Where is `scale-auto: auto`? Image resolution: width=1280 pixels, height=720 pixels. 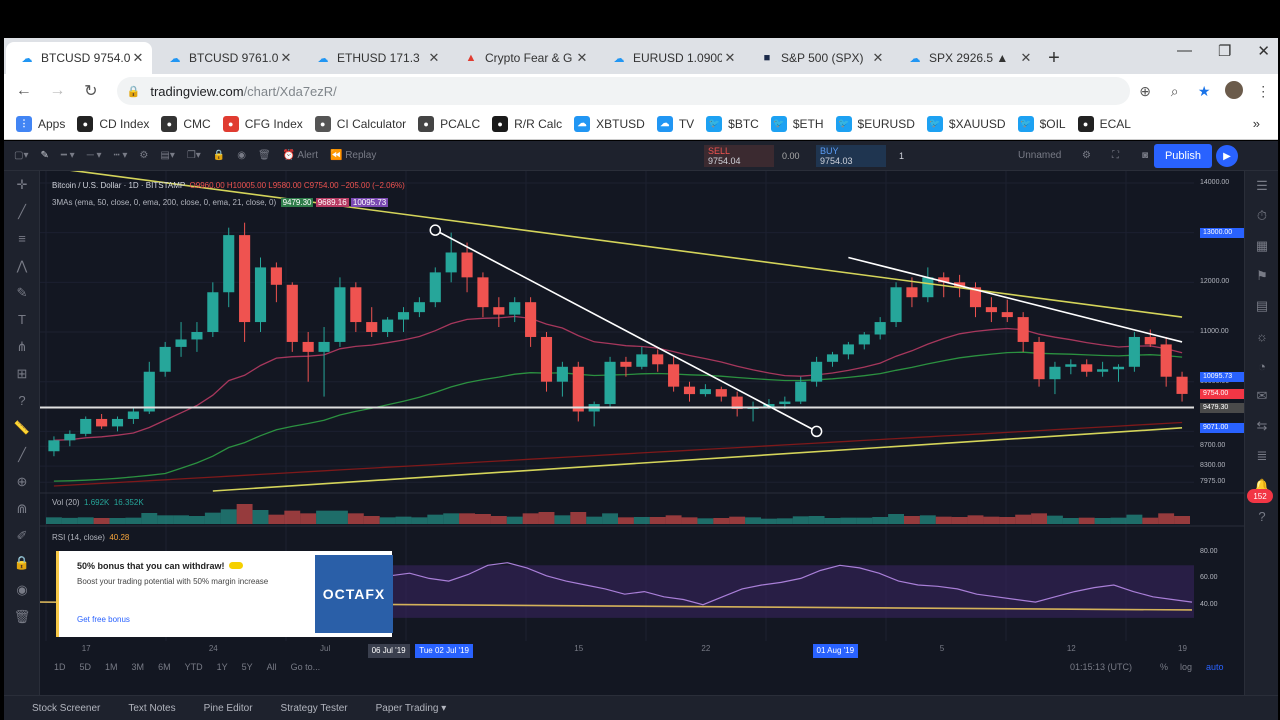
scale-auto: auto is located at coordinates (1215, 667).